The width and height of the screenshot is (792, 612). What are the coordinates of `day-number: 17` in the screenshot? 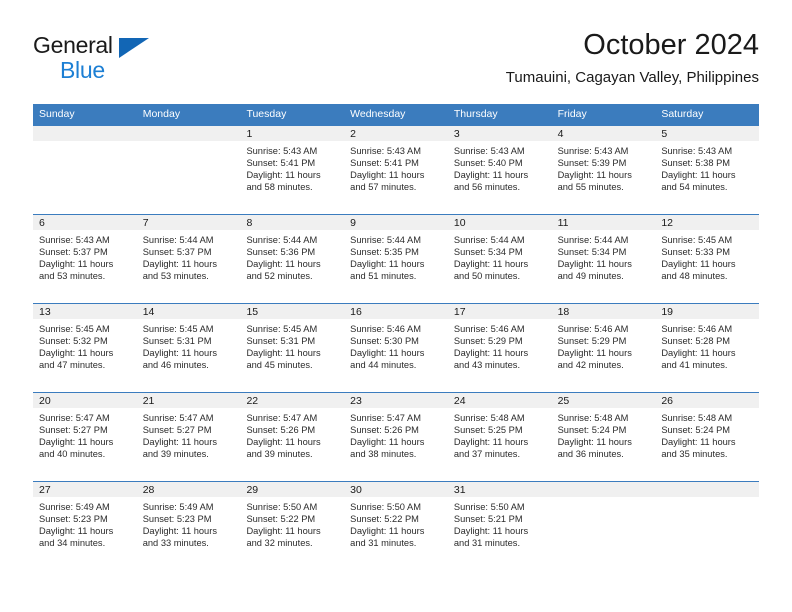 It's located at (459, 312).